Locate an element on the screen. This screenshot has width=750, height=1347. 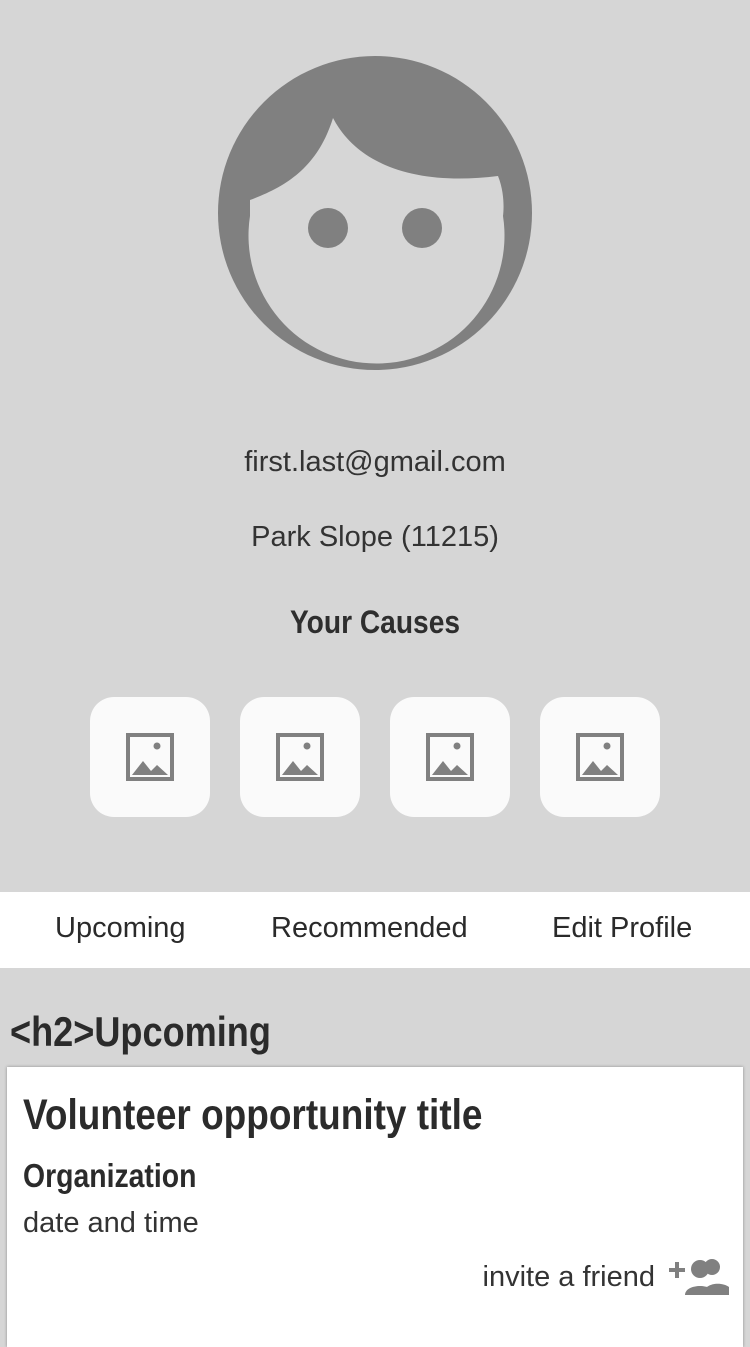
invite-friend-button: invite a friend is located at coordinates (607, 1277).